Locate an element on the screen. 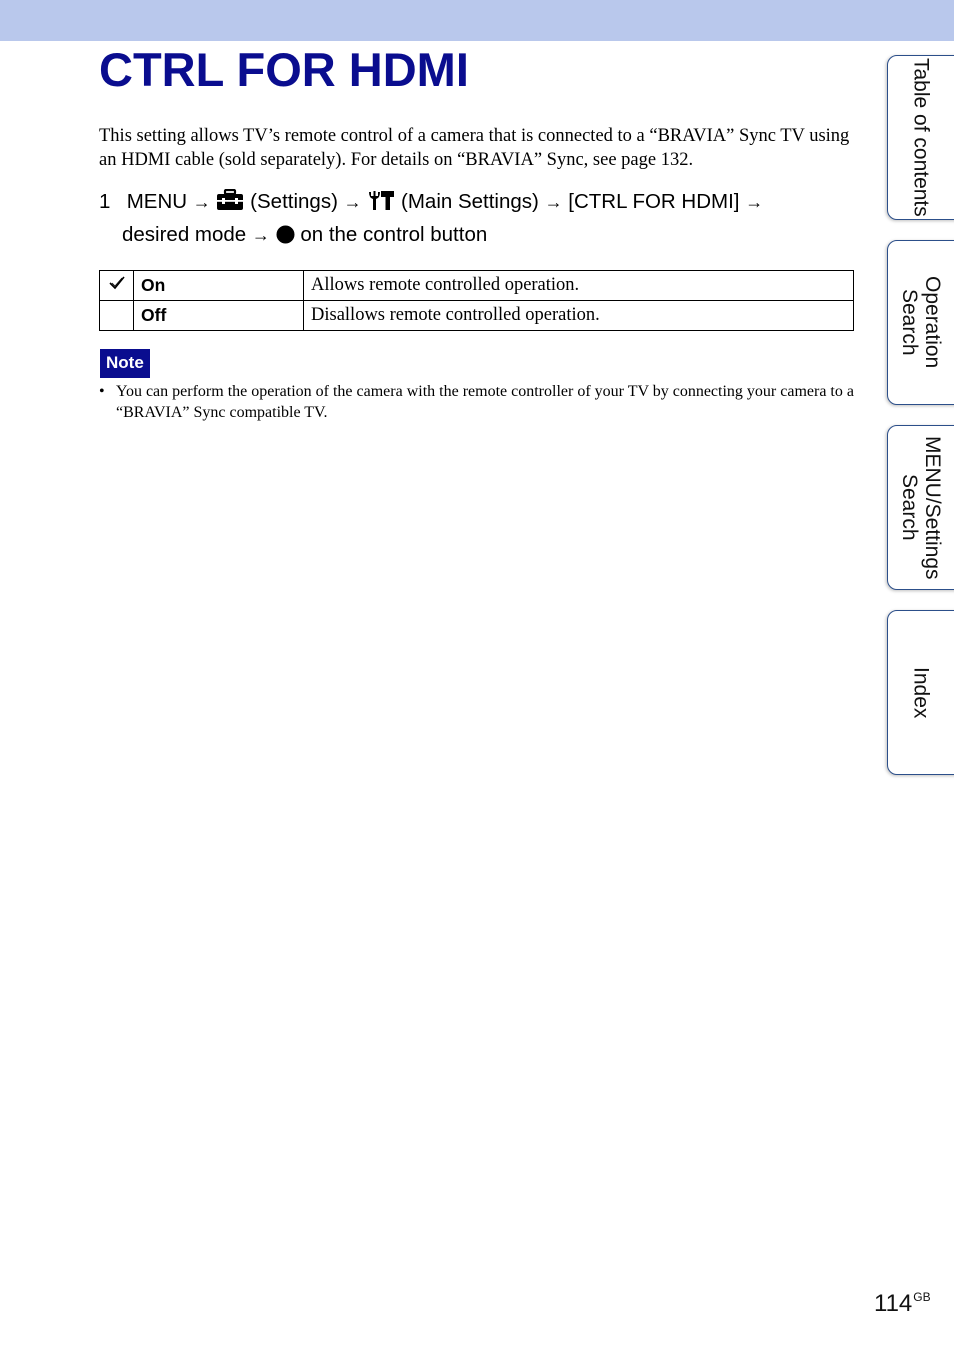  desired-mode-label: desired mode is located at coordinates (184, 234).